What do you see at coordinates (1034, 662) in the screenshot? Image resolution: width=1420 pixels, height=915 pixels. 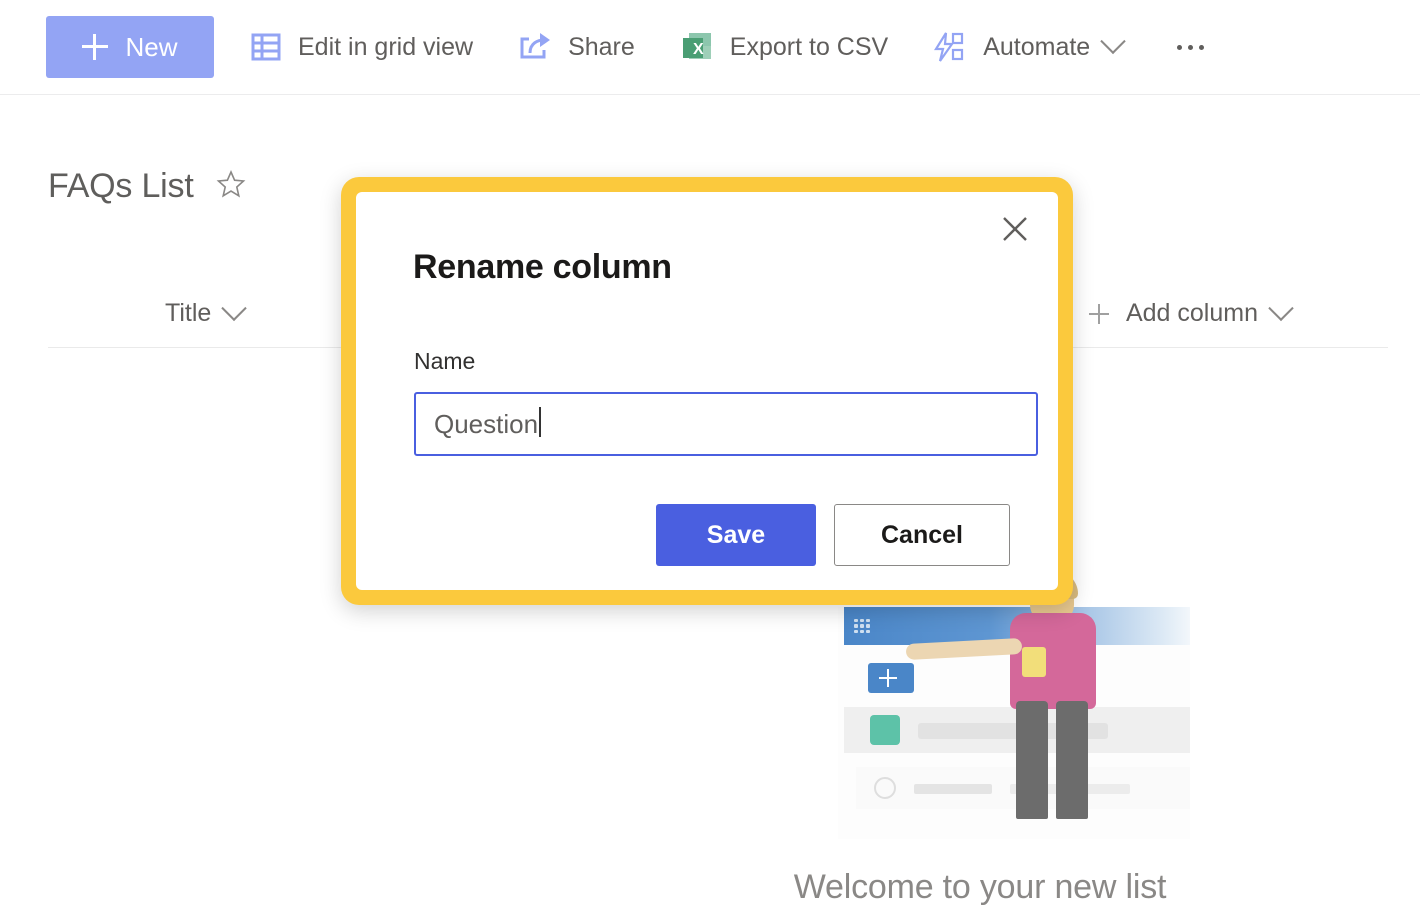 I see `person-cup` at bounding box center [1034, 662].